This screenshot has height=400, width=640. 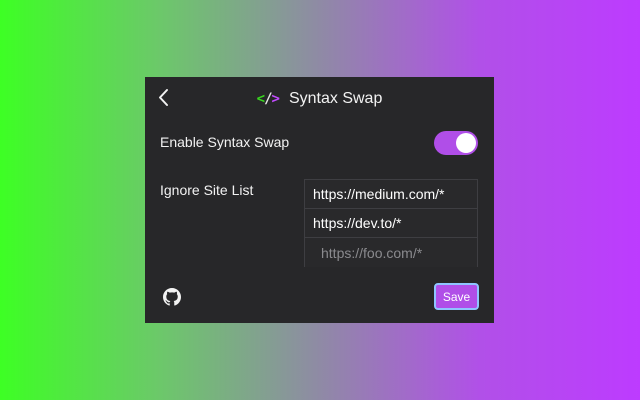 I want to click on new-site-input, so click(x=395, y=252).